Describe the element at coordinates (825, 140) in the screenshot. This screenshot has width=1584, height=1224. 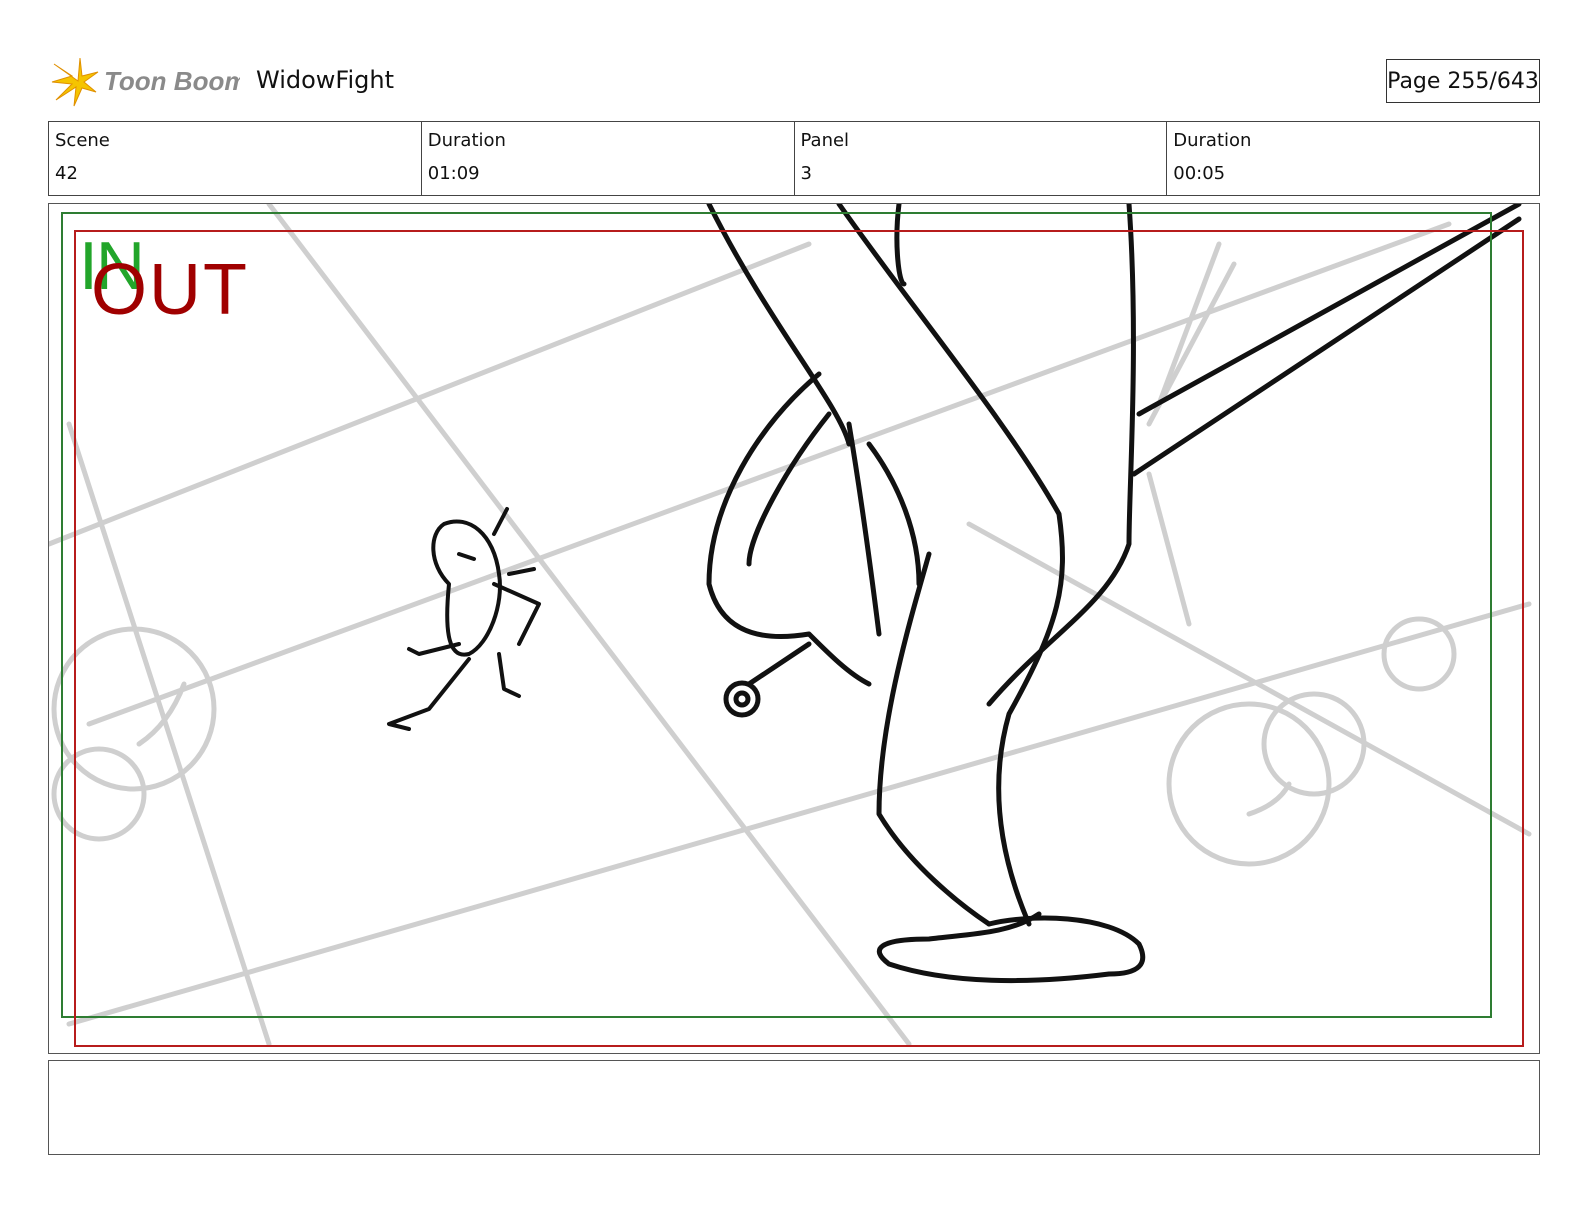
I see `panel-label: Panel` at that location.